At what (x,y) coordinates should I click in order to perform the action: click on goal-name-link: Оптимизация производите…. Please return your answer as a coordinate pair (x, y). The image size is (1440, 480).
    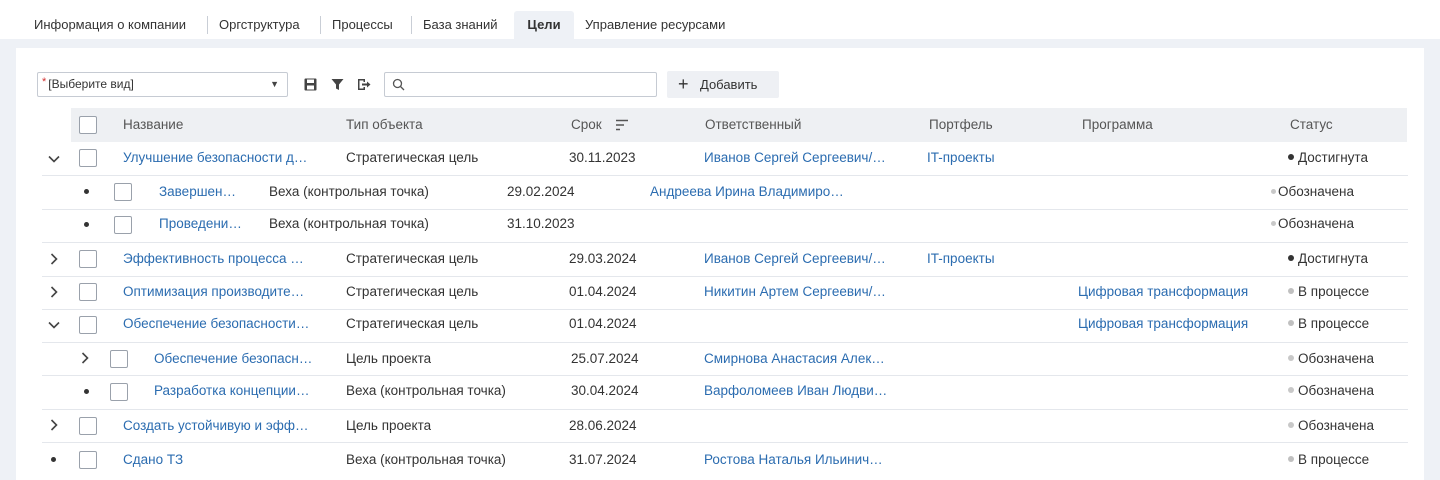
    Looking at the image, I should click on (213, 291).